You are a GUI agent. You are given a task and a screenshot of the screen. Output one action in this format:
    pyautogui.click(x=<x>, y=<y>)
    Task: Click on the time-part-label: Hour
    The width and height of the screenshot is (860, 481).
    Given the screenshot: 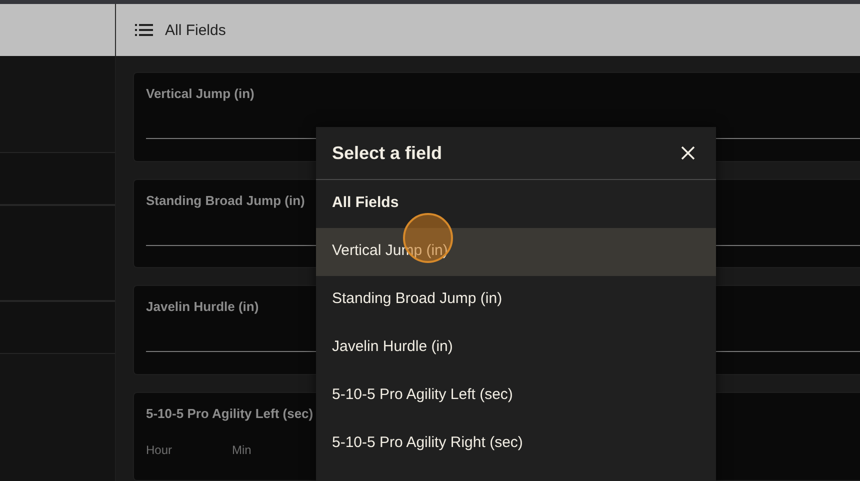 What is the action you would take?
    pyautogui.click(x=159, y=449)
    